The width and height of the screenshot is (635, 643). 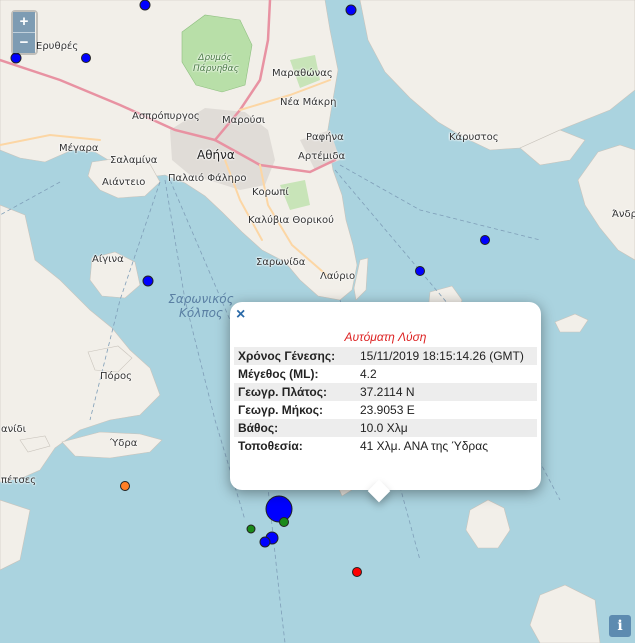 I want to click on park-label-parnitha: Δρυμός Πάρνηθας, so click(x=216, y=63).